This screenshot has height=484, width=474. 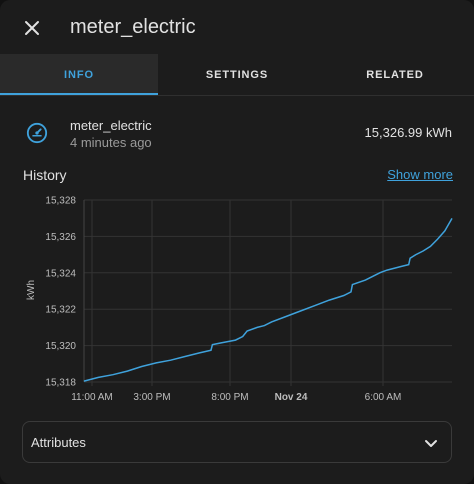 What do you see at coordinates (45, 175) in the screenshot?
I see `history-title: History` at bounding box center [45, 175].